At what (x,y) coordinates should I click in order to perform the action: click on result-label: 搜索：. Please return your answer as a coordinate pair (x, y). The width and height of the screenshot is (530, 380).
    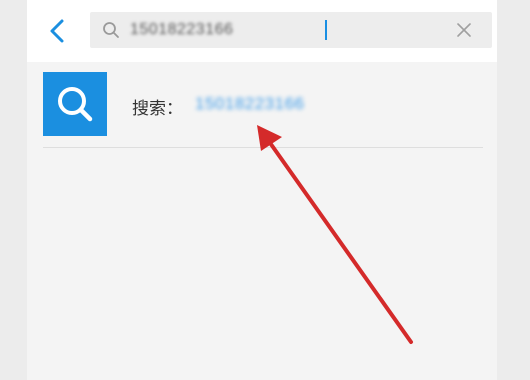
    Looking at the image, I should click on (157, 109).